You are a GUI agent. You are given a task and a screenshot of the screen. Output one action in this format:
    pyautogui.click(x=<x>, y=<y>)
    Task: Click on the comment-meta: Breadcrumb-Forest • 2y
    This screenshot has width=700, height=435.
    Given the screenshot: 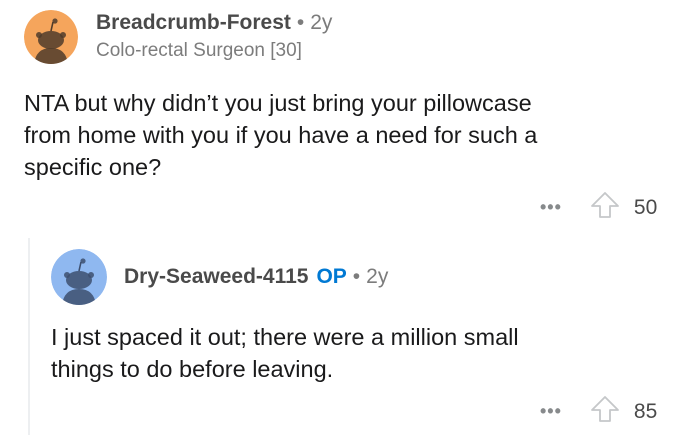 What is the action you would take?
    pyautogui.click(x=214, y=23)
    